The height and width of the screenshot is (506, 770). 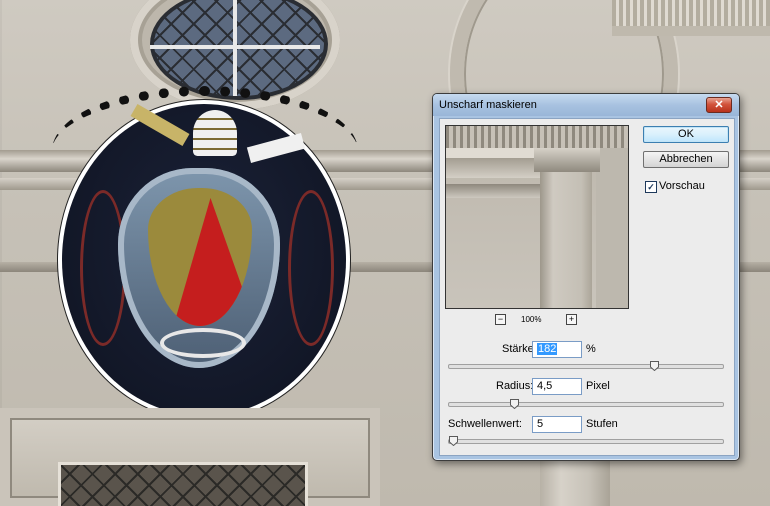 I want to click on minus-icon: −, so click(x=500, y=319).